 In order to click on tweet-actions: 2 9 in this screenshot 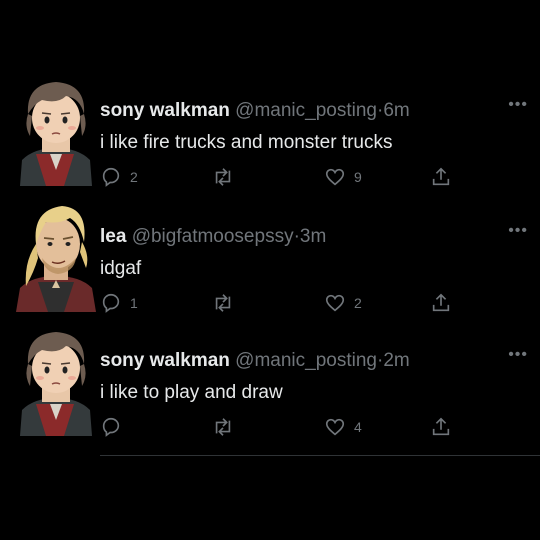, I will do `click(280, 181)`.